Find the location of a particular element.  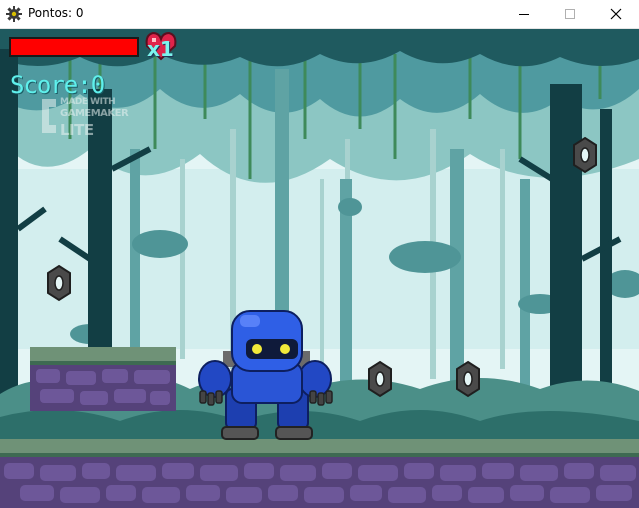

gear-icon is located at coordinates (14, 14).